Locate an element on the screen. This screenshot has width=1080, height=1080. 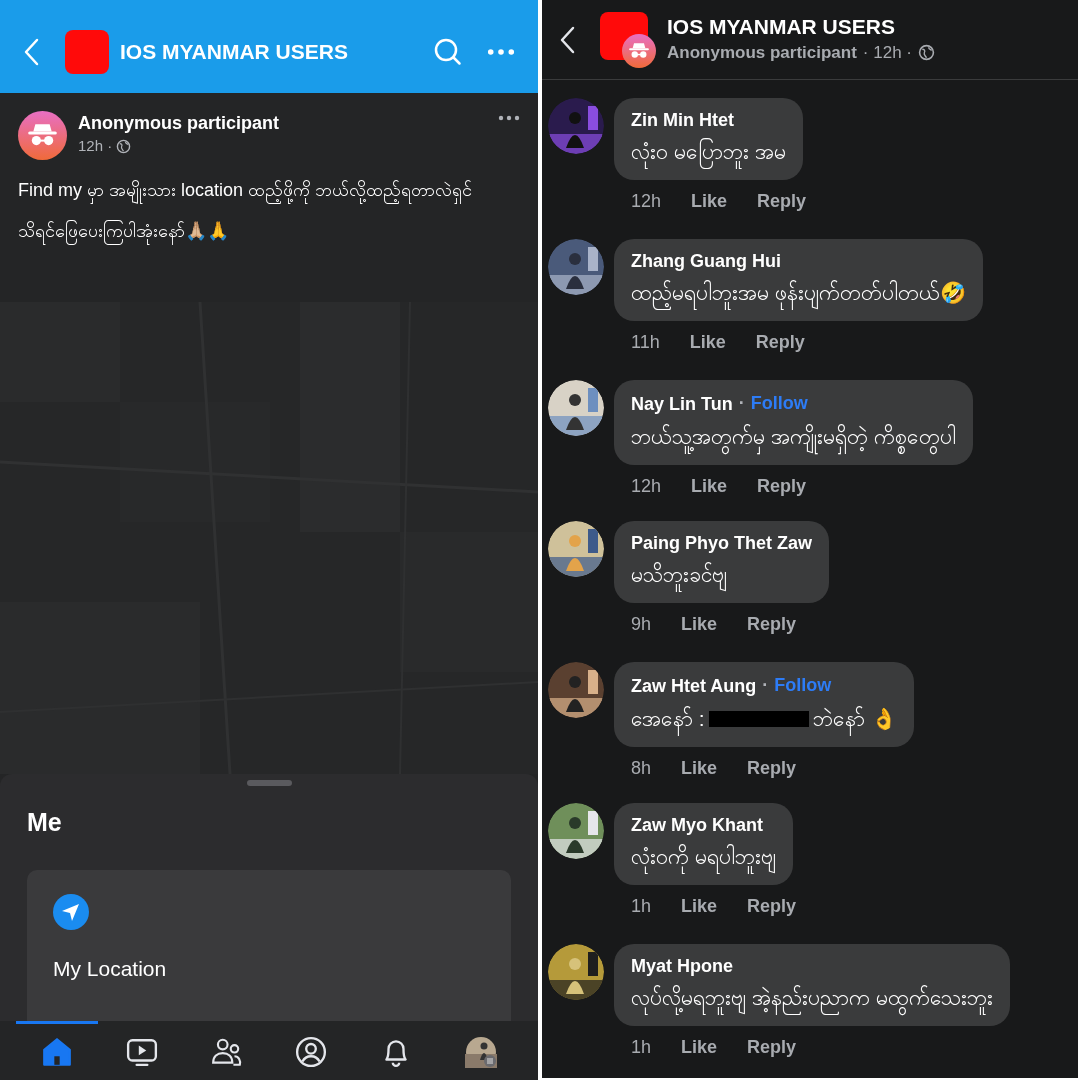
commenter-name: Zaw Myo Khant is located at coordinates (697, 825).